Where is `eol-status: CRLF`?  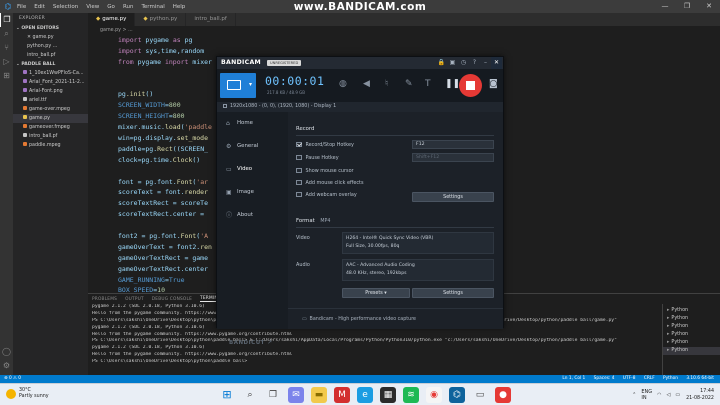
eol-status: CRLF is located at coordinates (649, 378).